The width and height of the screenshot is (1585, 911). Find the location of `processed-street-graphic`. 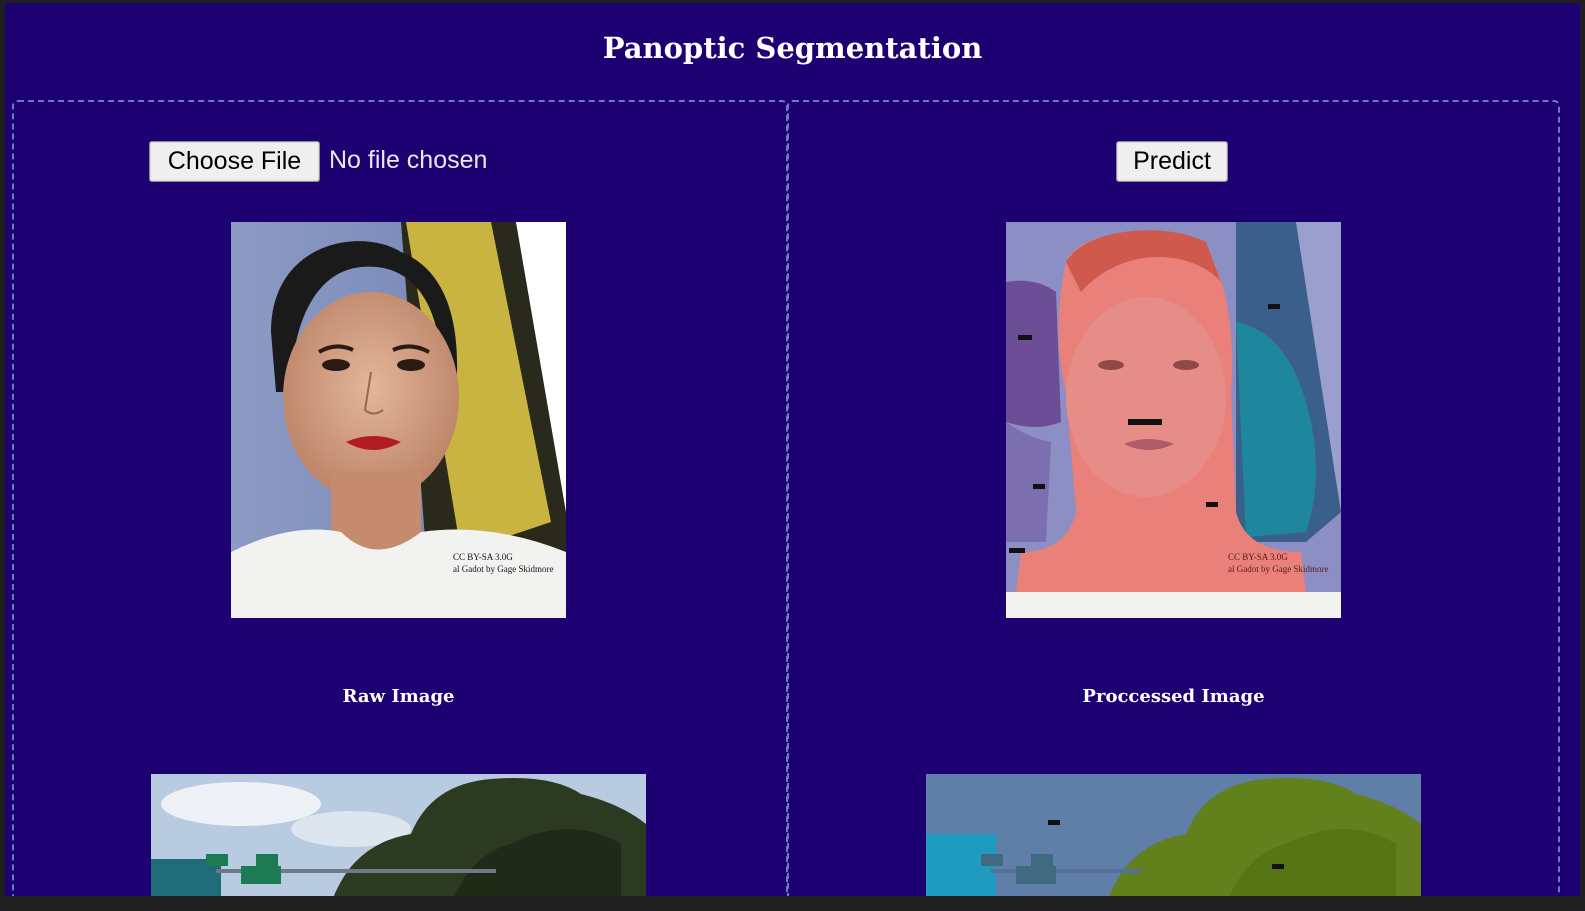

processed-street-graphic is located at coordinates (1173, 835).